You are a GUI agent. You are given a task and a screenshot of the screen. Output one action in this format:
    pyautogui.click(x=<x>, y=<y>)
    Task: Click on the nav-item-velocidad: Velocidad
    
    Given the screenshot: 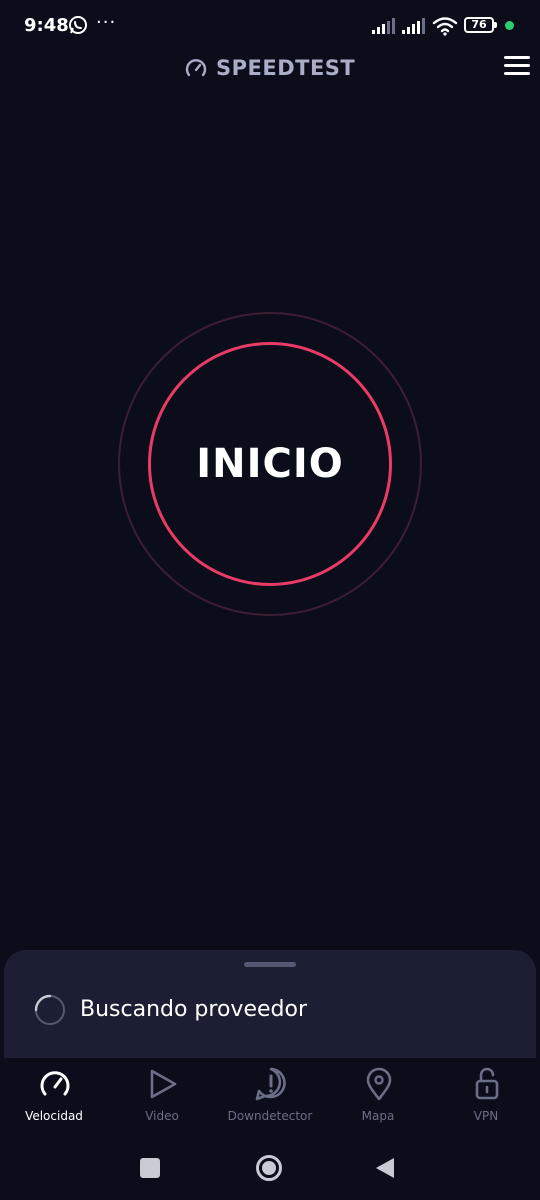 What is the action you would take?
    pyautogui.click(x=54, y=1096)
    